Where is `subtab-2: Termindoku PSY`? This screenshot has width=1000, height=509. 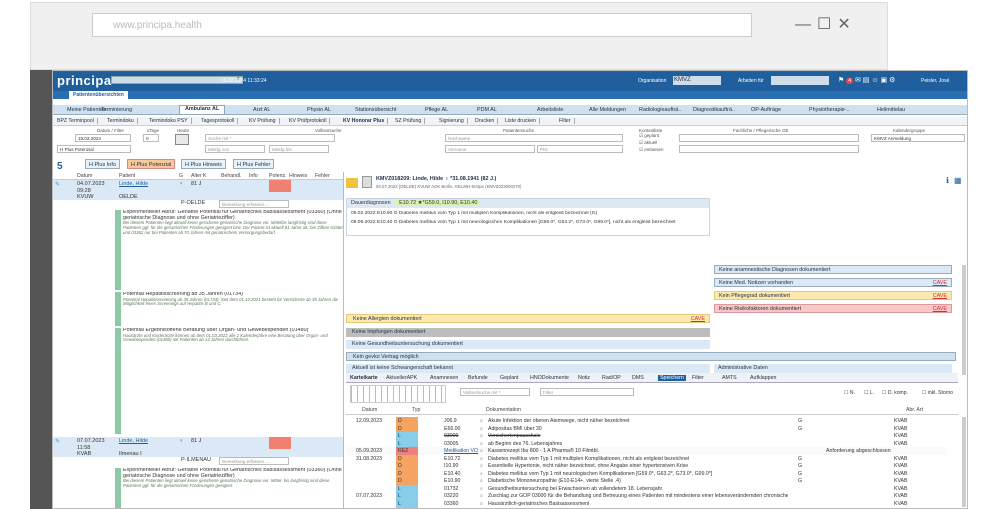
subtab-2: Termindoku PSY is located at coordinates (170, 121).